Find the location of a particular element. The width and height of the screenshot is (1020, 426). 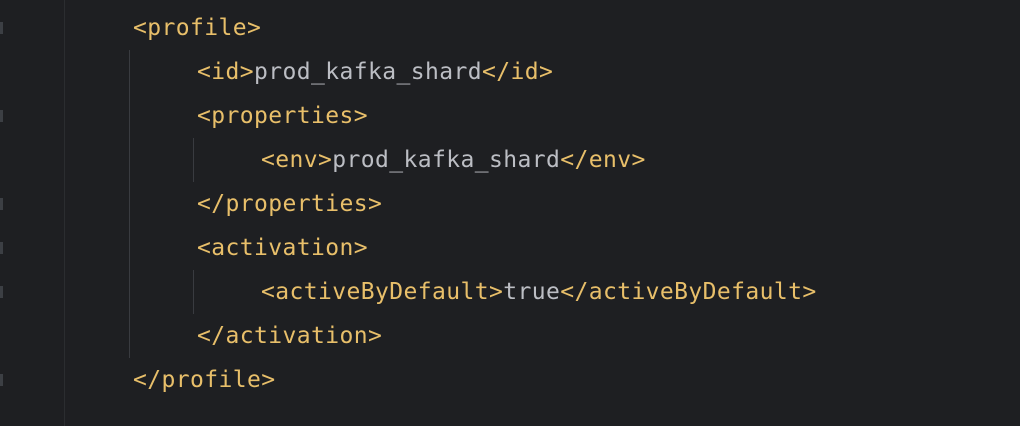

xml-close-tag: </activation> is located at coordinates (290, 336).